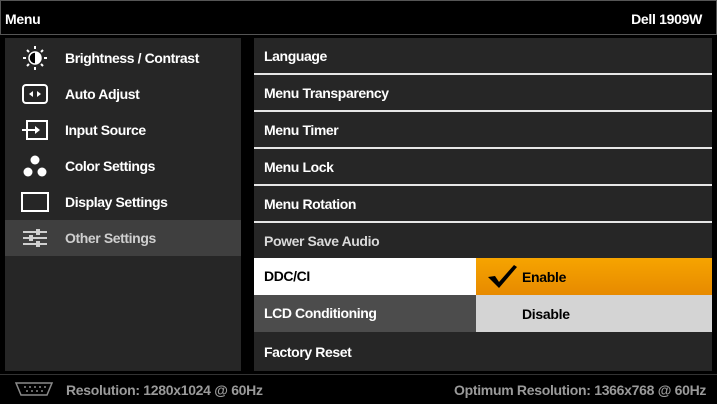 The image size is (717, 404). Describe the element at coordinates (132, 58) in the screenshot. I see `sidebar-item-label: Brightness / Contrast` at that location.